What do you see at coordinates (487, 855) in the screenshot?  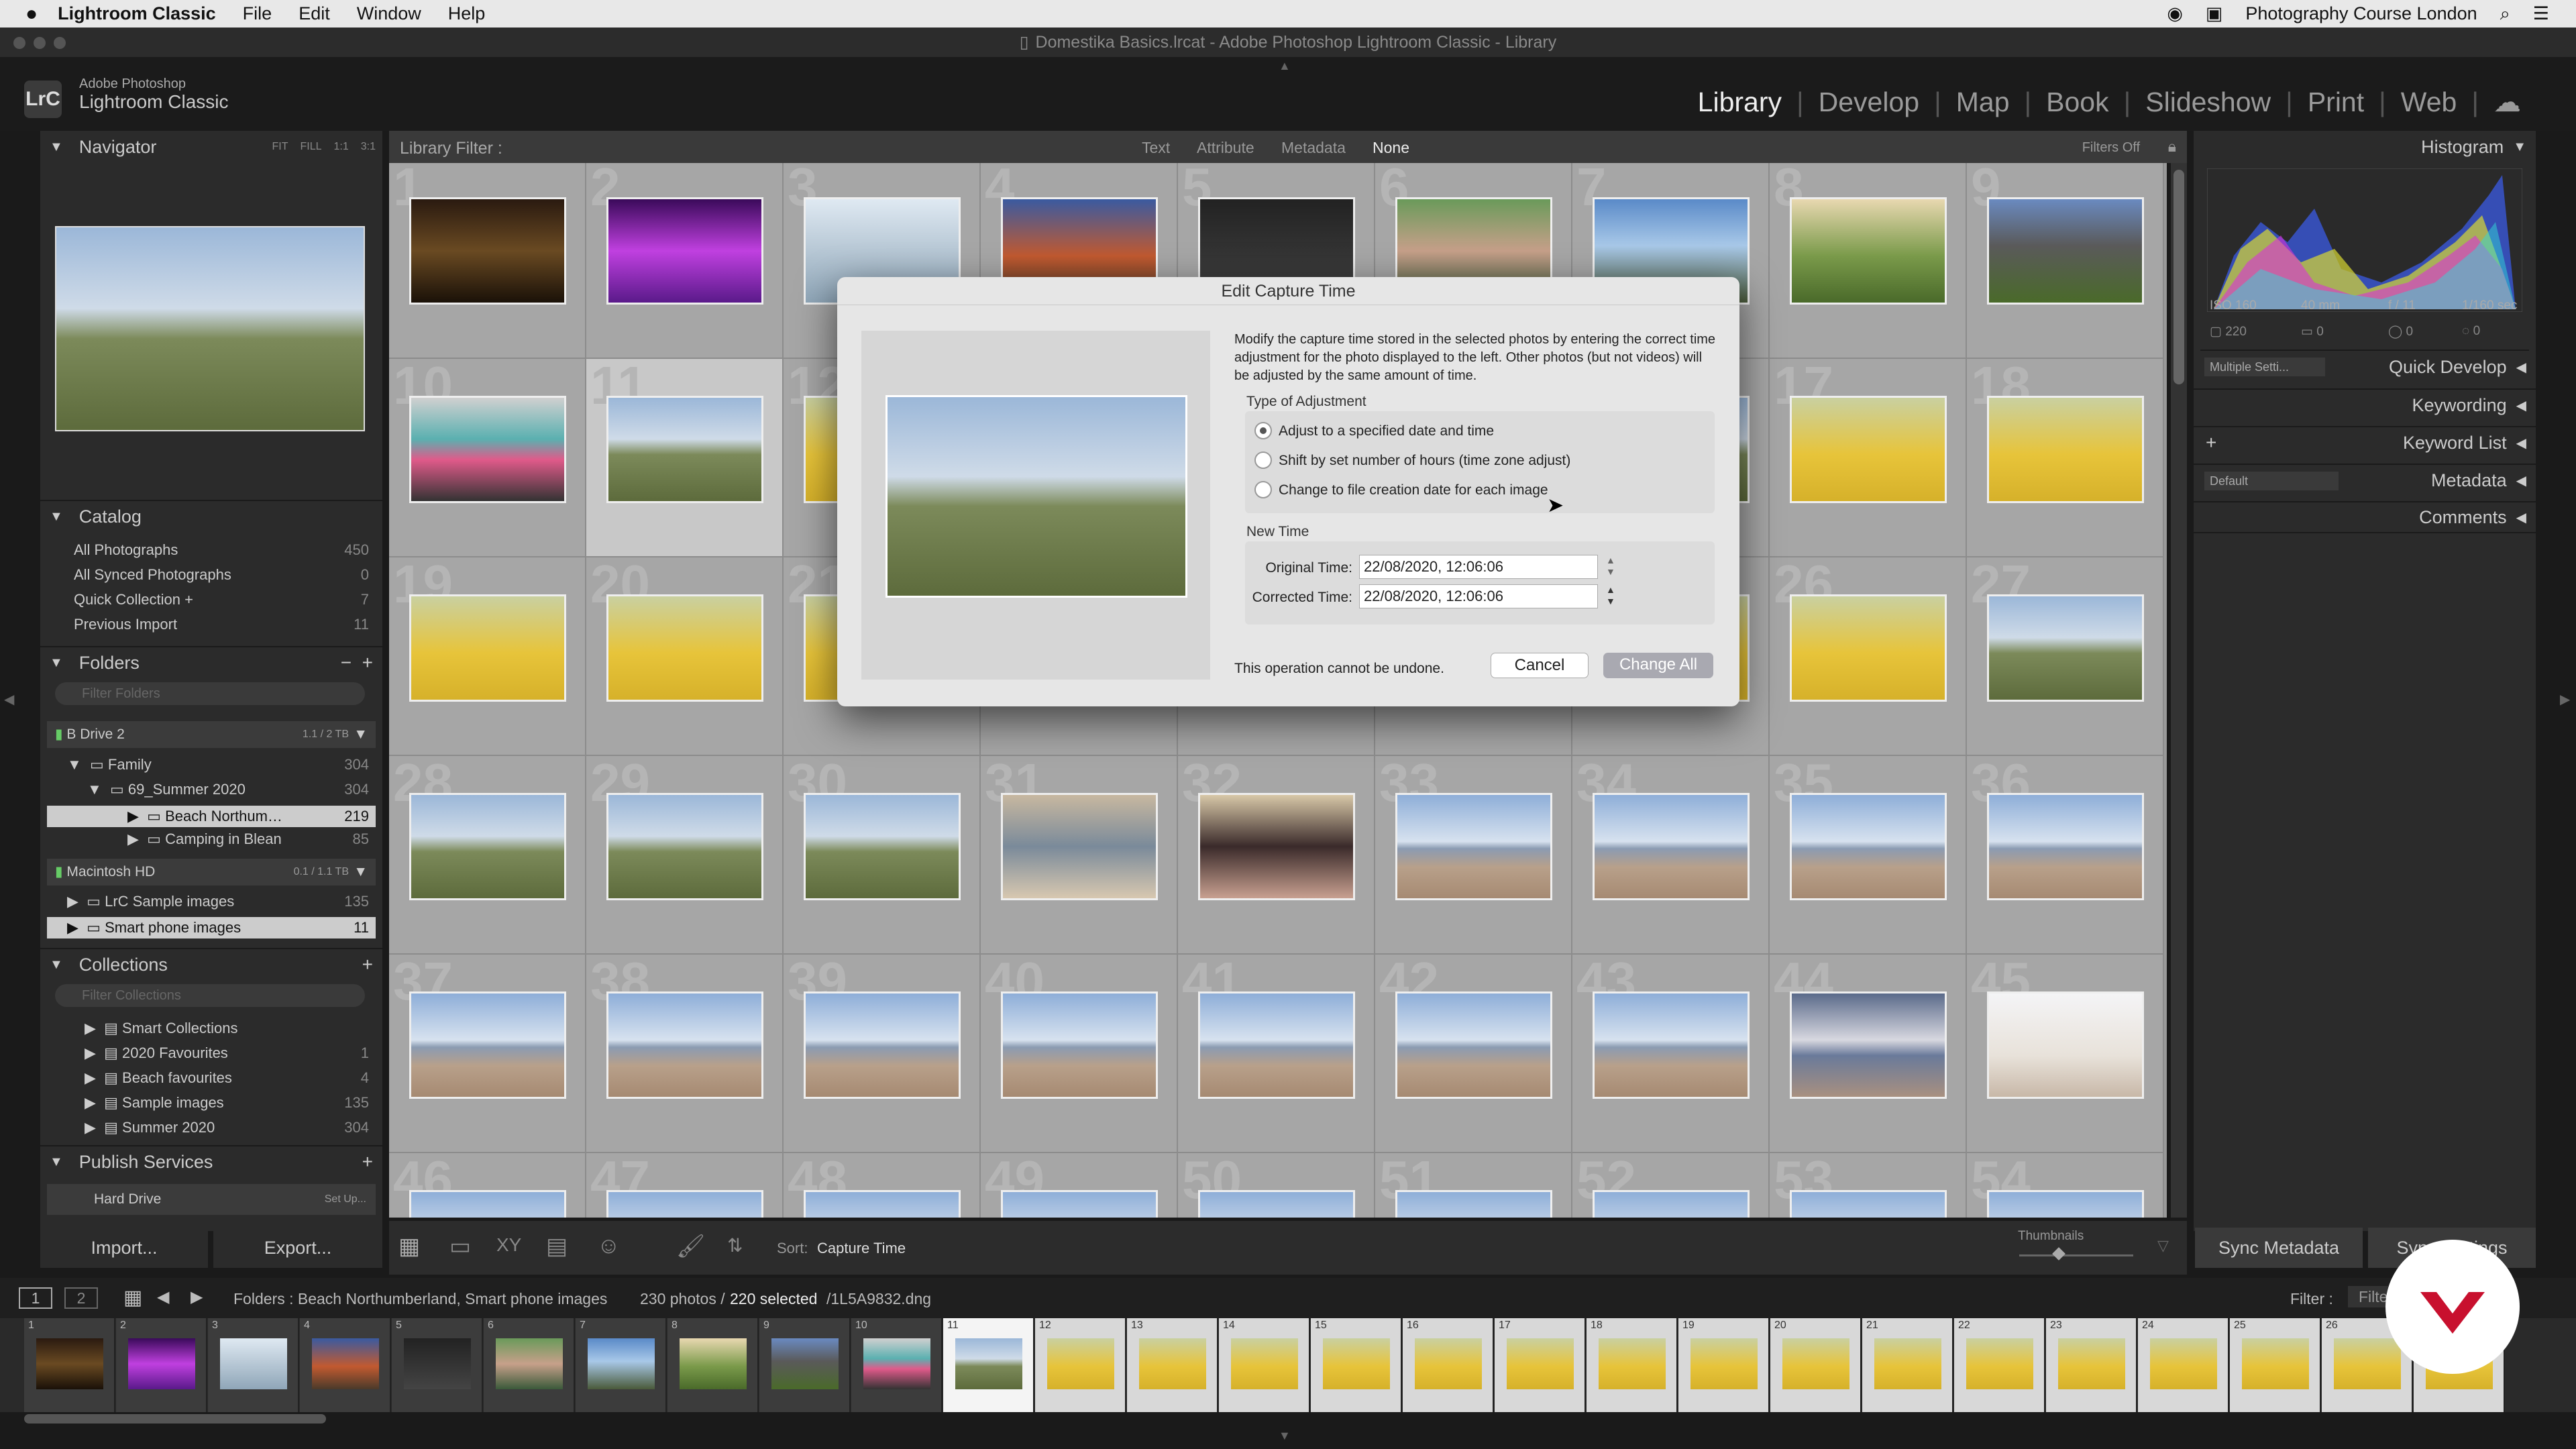 I see `grid-cell: 28` at bounding box center [487, 855].